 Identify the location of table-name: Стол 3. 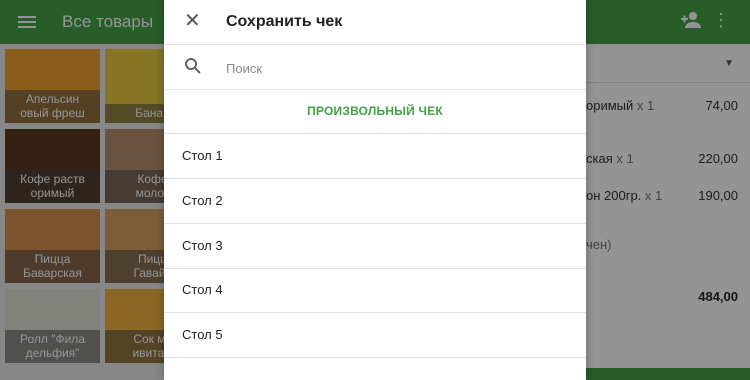
(202, 245).